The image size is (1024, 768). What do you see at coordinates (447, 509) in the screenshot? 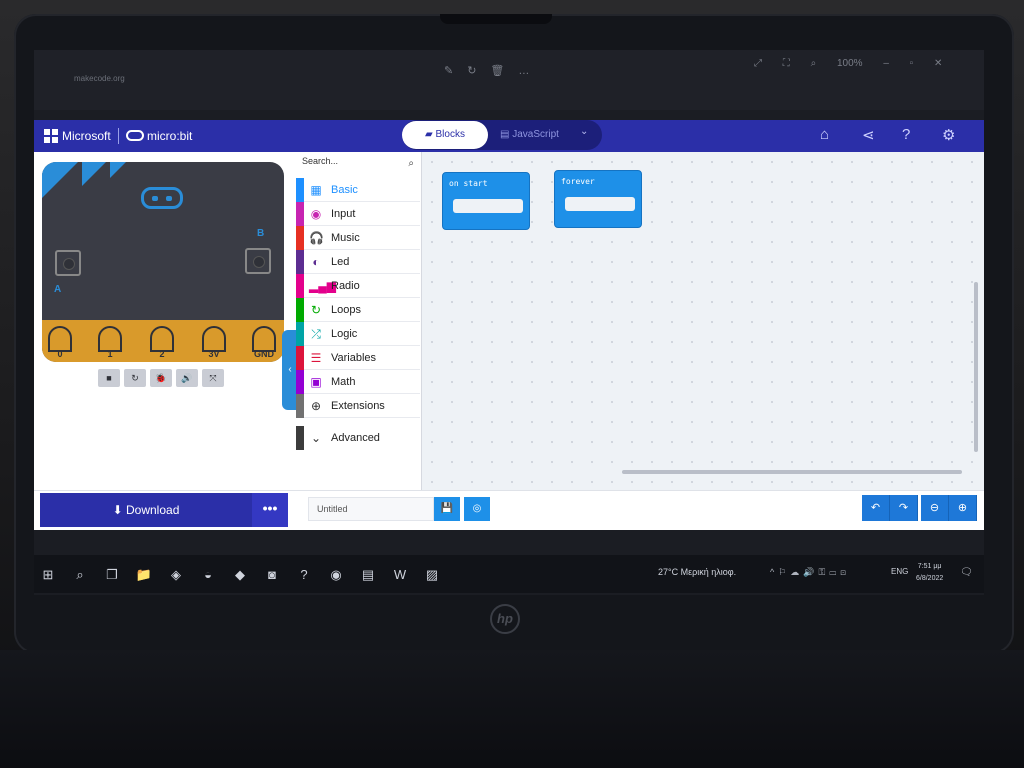
I see `save-icon: 💾` at bounding box center [447, 509].